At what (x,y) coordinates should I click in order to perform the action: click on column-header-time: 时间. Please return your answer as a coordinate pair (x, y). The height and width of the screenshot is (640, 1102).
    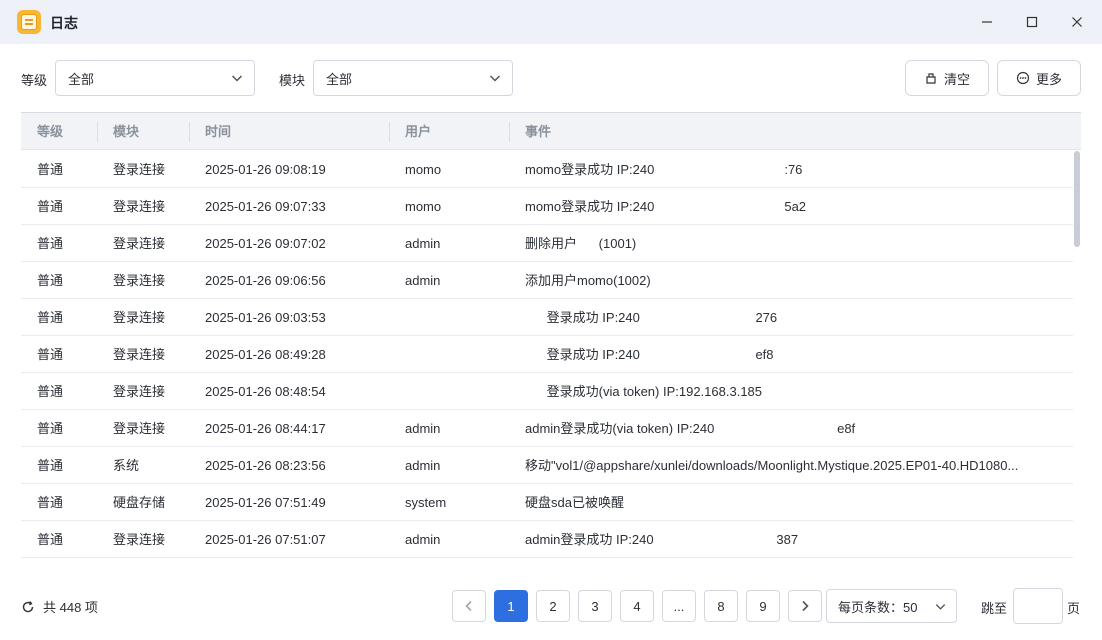
    Looking at the image, I should click on (218, 131).